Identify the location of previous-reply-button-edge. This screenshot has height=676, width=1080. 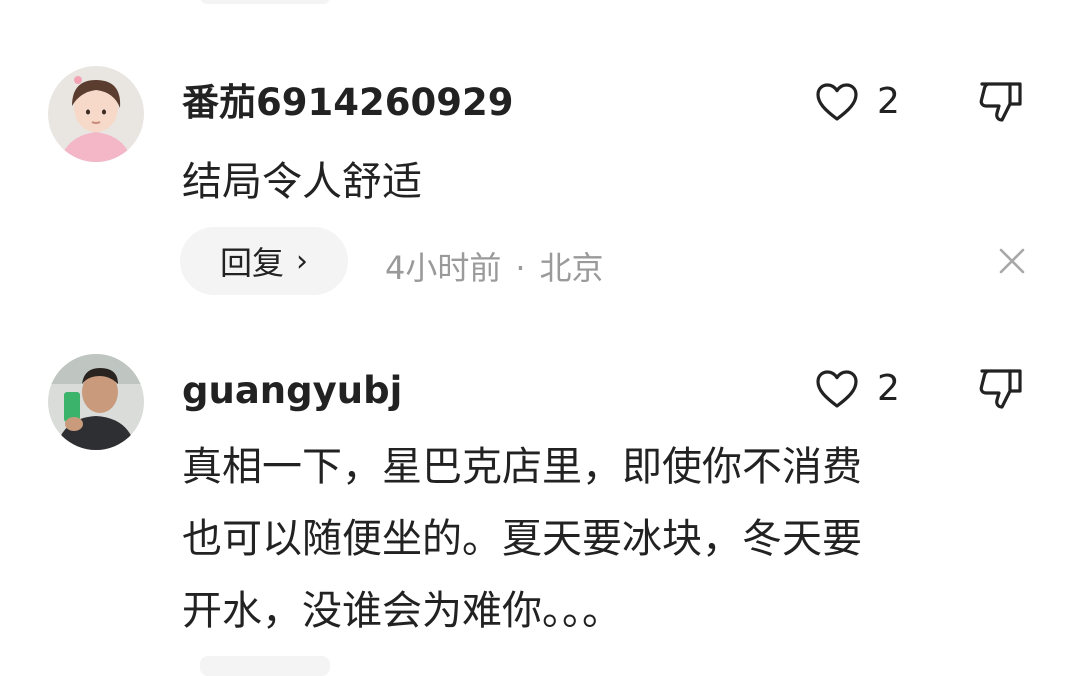
(265, 2).